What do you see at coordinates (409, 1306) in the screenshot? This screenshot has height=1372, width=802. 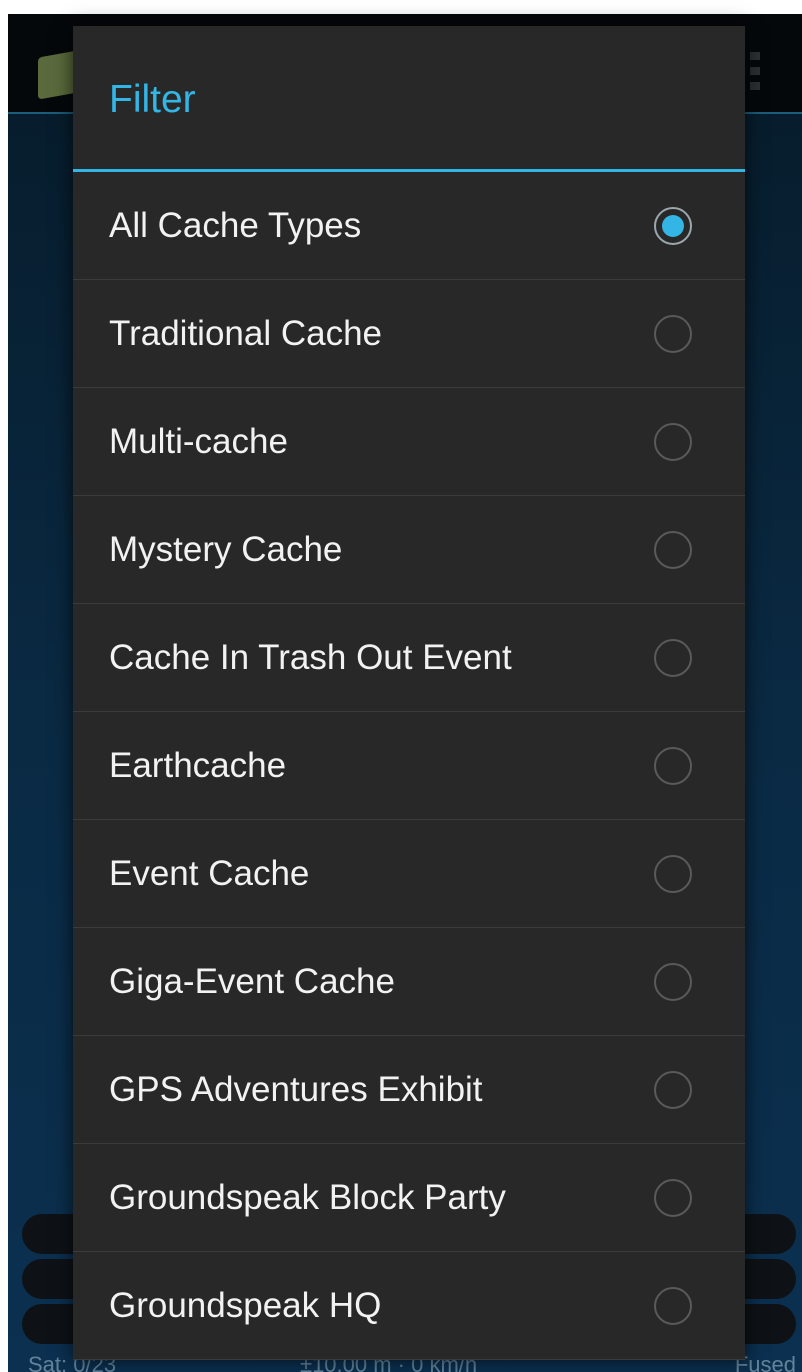 I see `filter-option: Groundspeak HQ` at bounding box center [409, 1306].